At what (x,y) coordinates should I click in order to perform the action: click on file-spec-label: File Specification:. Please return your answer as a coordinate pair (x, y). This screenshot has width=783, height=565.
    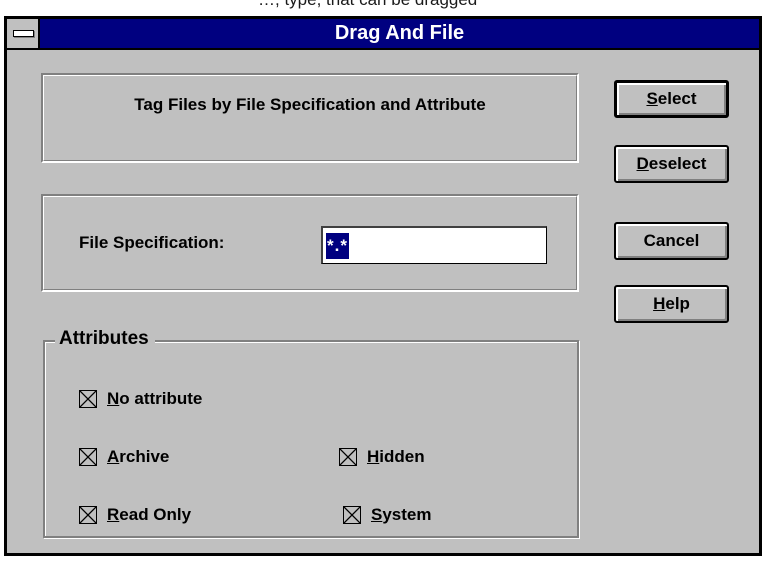
    Looking at the image, I should click on (152, 242).